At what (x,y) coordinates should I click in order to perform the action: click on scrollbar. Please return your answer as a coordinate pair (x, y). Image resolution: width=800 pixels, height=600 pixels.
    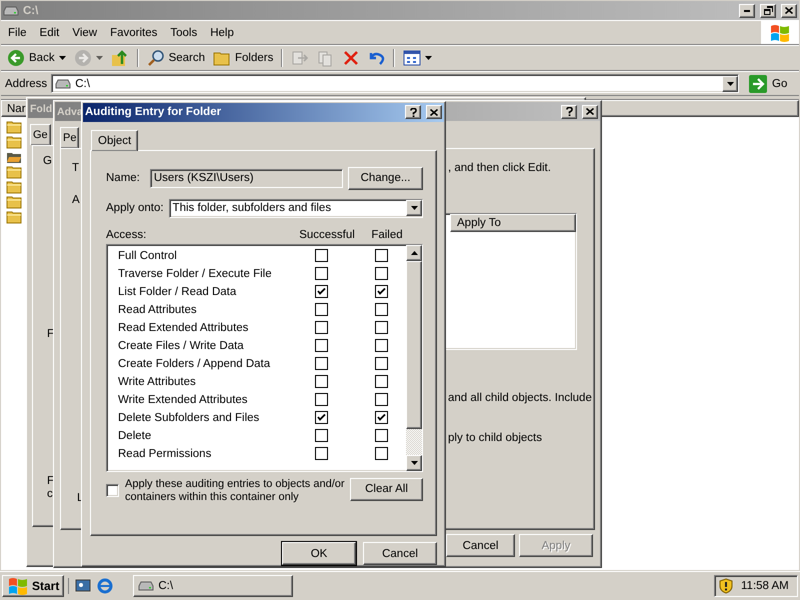
    Looking at the image, I should click on (414, 357).